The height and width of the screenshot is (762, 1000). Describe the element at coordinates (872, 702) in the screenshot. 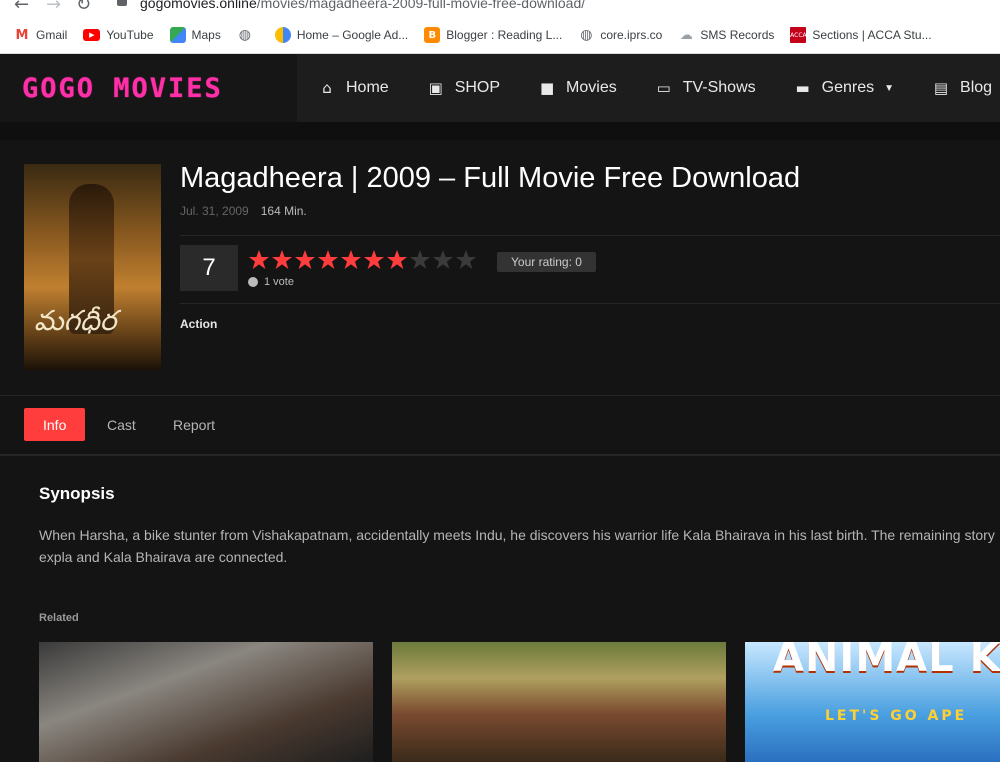

I see `related-card: ANIMAL KINGDOM LET'S GO APE` at that location.